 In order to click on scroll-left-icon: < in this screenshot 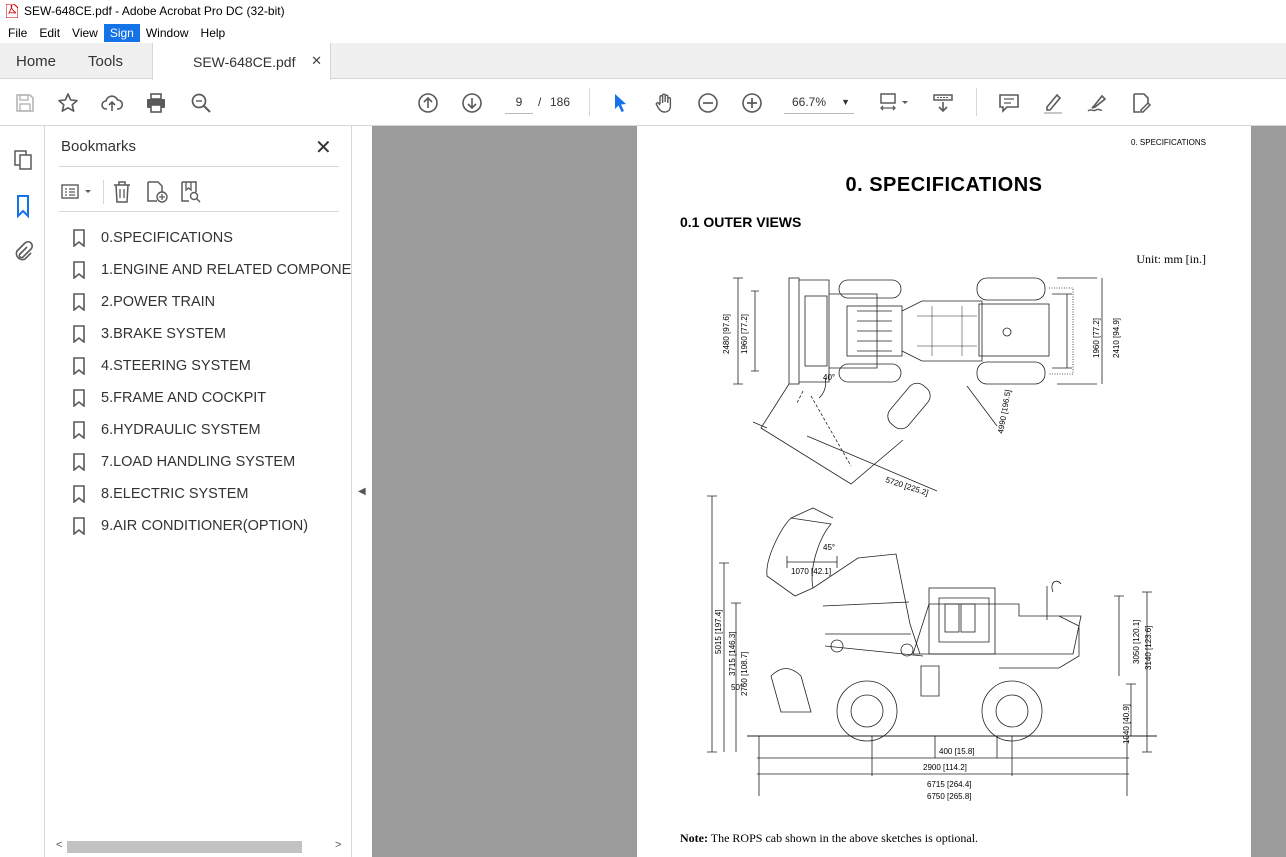, I will do `click(59, 845)`.